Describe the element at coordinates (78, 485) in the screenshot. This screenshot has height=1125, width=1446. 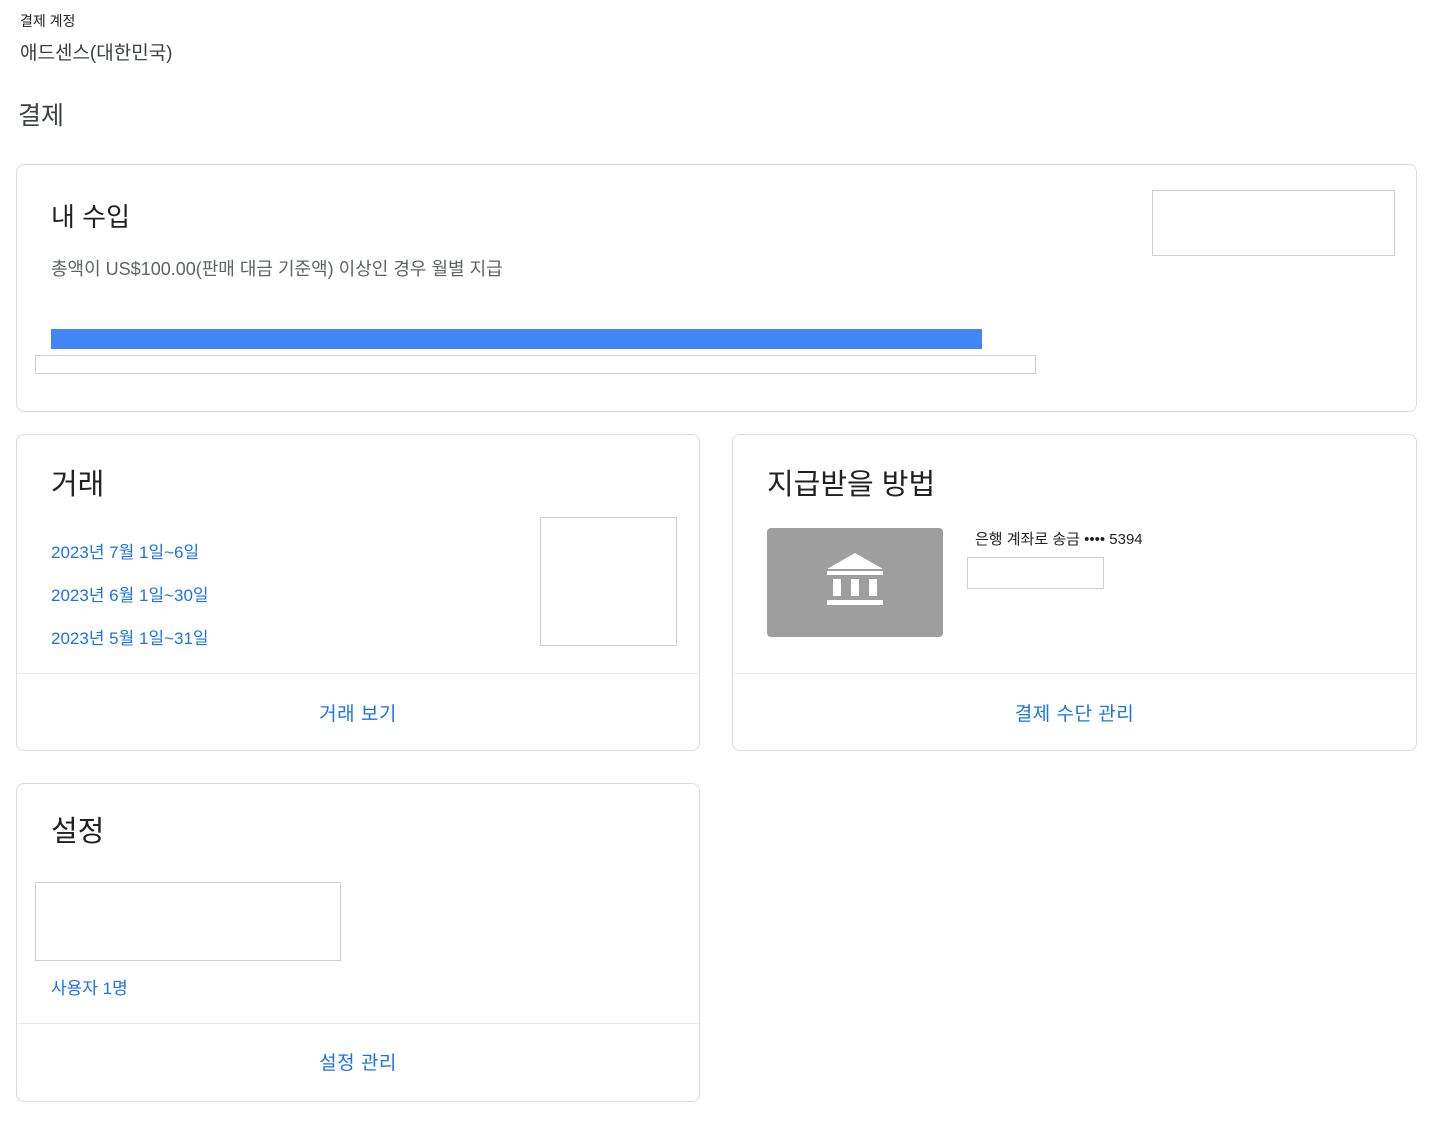
I see `transactions-title: 거래` at that location.